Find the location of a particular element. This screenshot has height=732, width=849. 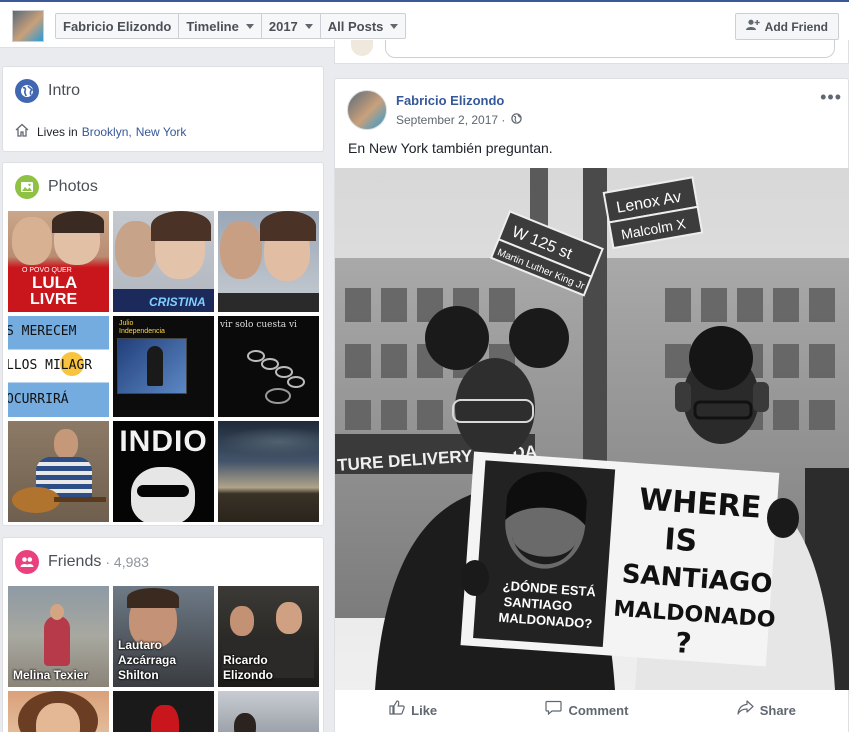

guitar is located at coordinates (36, 500).